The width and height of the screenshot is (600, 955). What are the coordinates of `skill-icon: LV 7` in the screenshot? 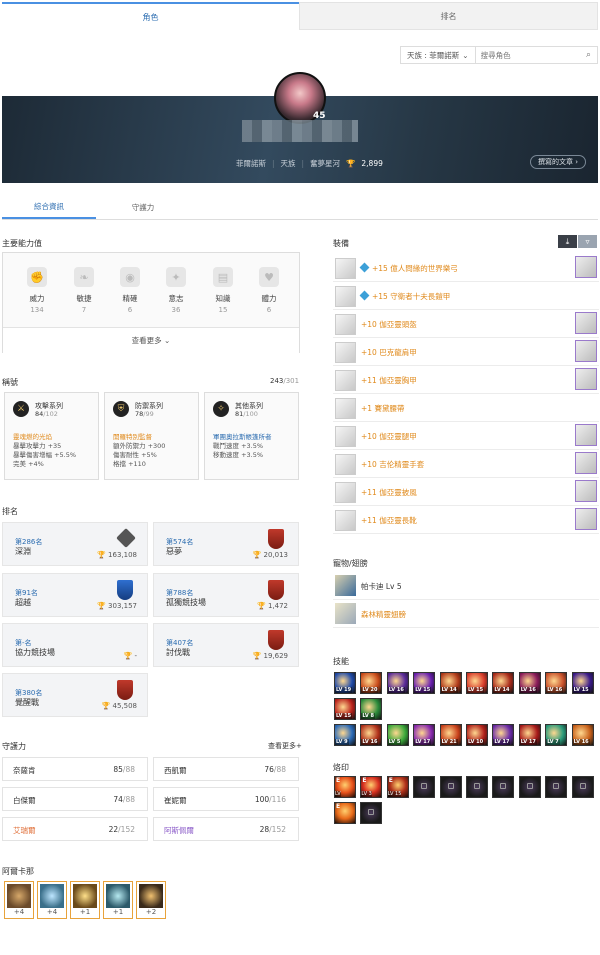 It's located at (556, 735).